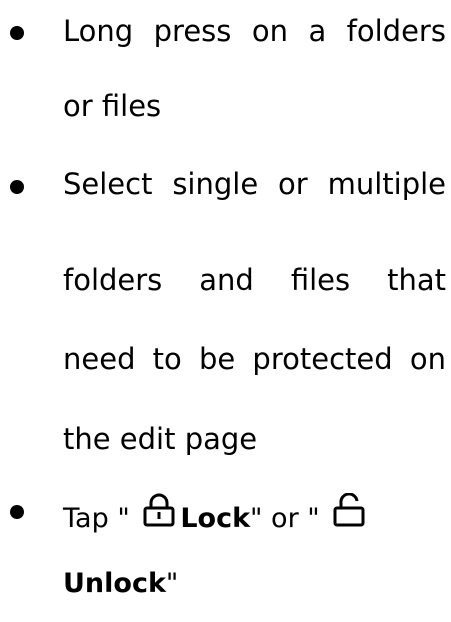  I want to click on bullet-1-dot, so click(17, 33).